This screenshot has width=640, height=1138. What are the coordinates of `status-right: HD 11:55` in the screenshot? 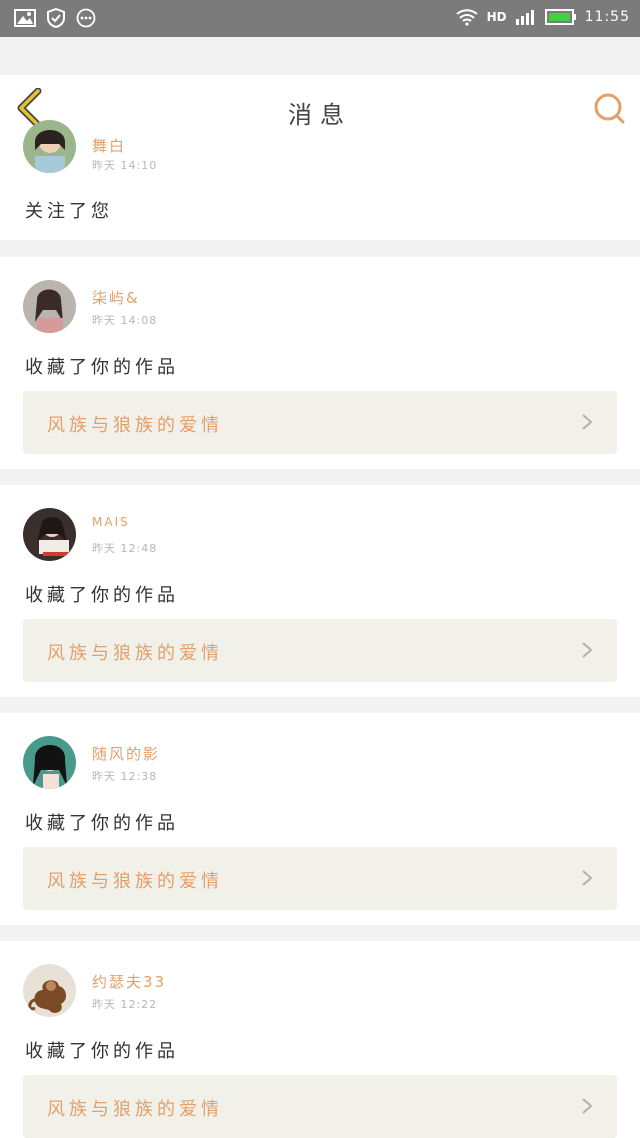 It's located at (542, 17).